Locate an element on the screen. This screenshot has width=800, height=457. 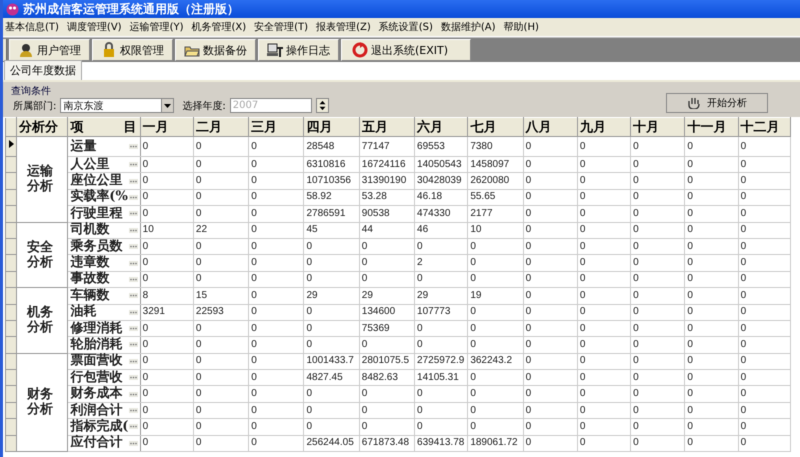
table-cell: 639413.78 is located at coordinates (441, 443).